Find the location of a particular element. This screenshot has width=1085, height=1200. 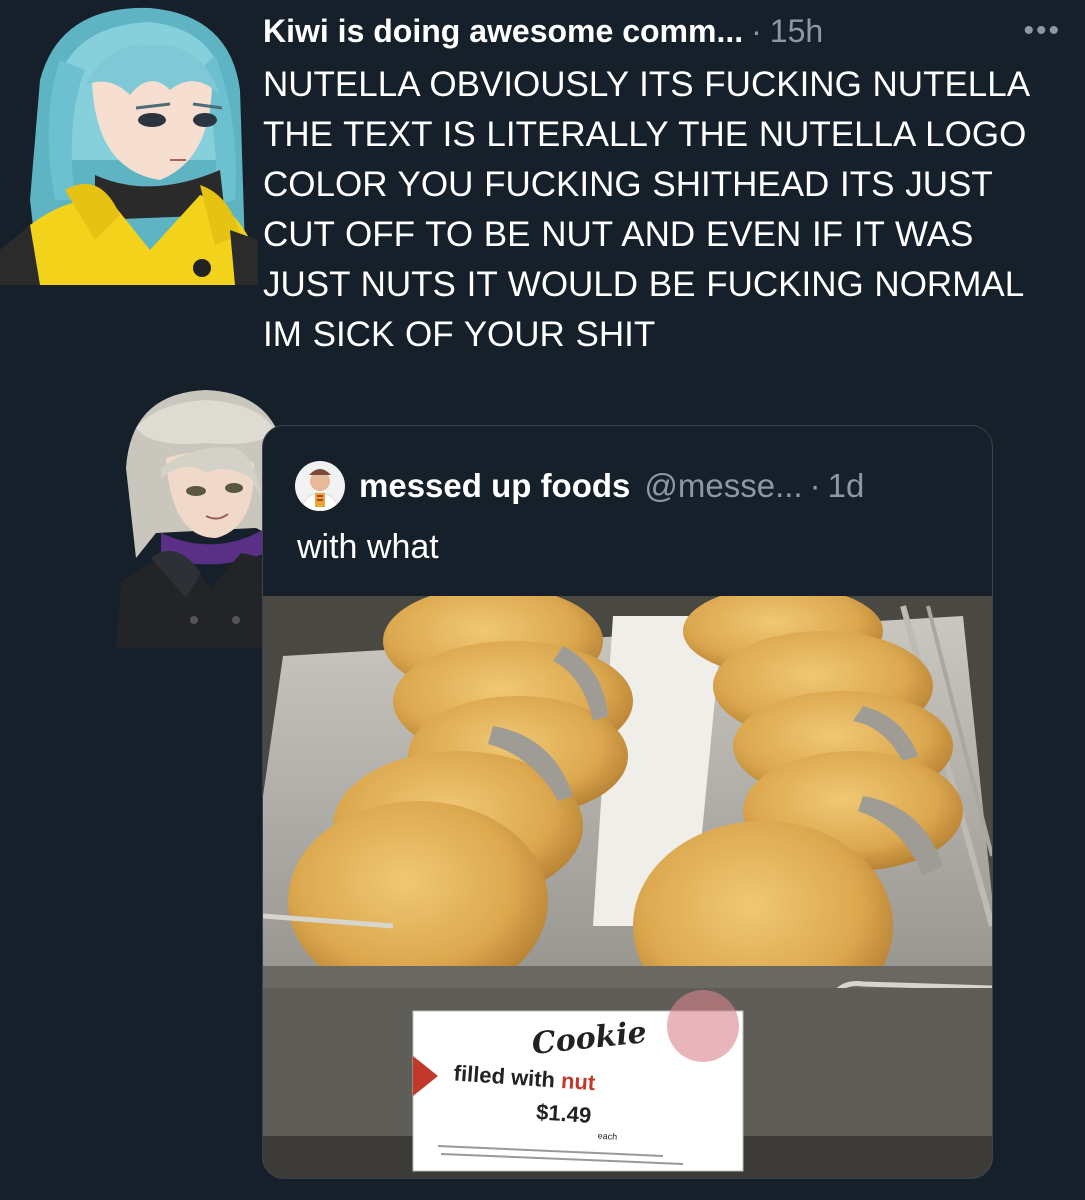

quoted-timestamp: 1d is located at coordinates (846, 486).